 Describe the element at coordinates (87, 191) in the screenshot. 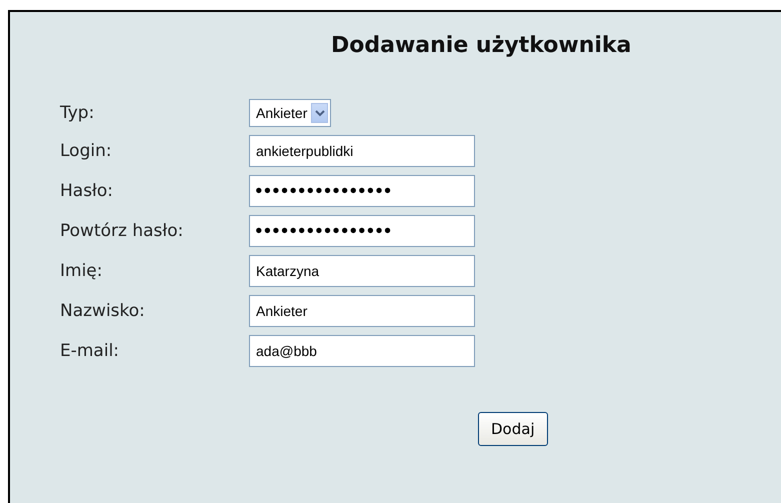

I see `field-label: Hasło:` at that location.